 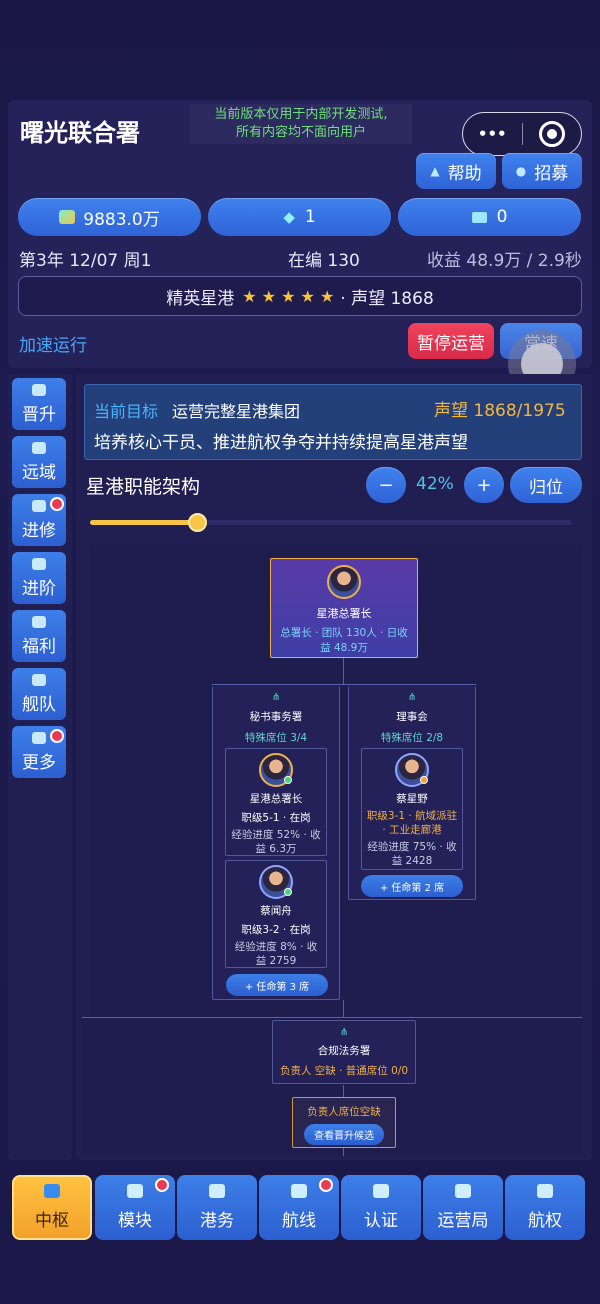 I want to click on root-info: 总署长 · 团队 130人 · 日收益 48.9万, so click(x=344, y=640).